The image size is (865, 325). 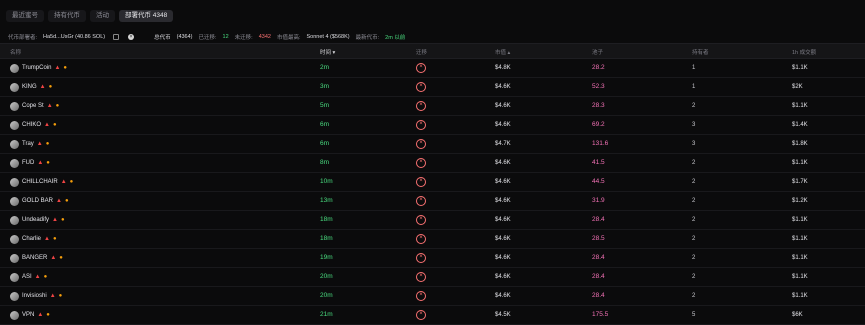 What do you see at coordinates (15, 52) in the screenshot?
I see `col-name-header: 名称` at bounding box center [15, 52].